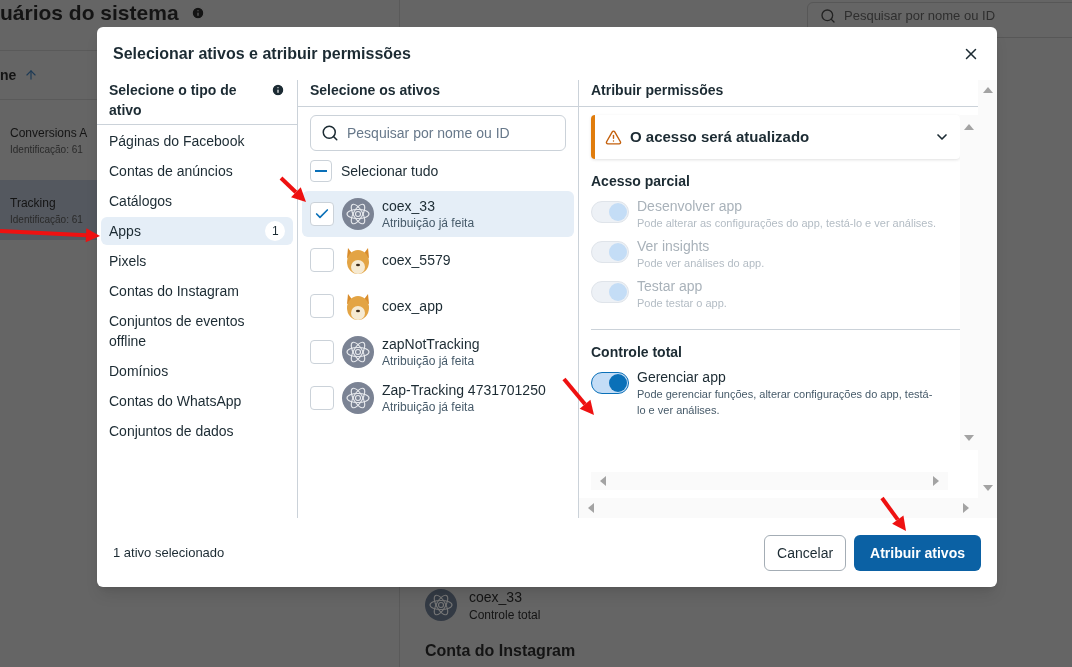 This screenshot has width=1072, height=667. What do you see at coordinates (197, 261) in the screenshot?
I see `asset-type-item: Pixels` at bounding box center [197, 261].